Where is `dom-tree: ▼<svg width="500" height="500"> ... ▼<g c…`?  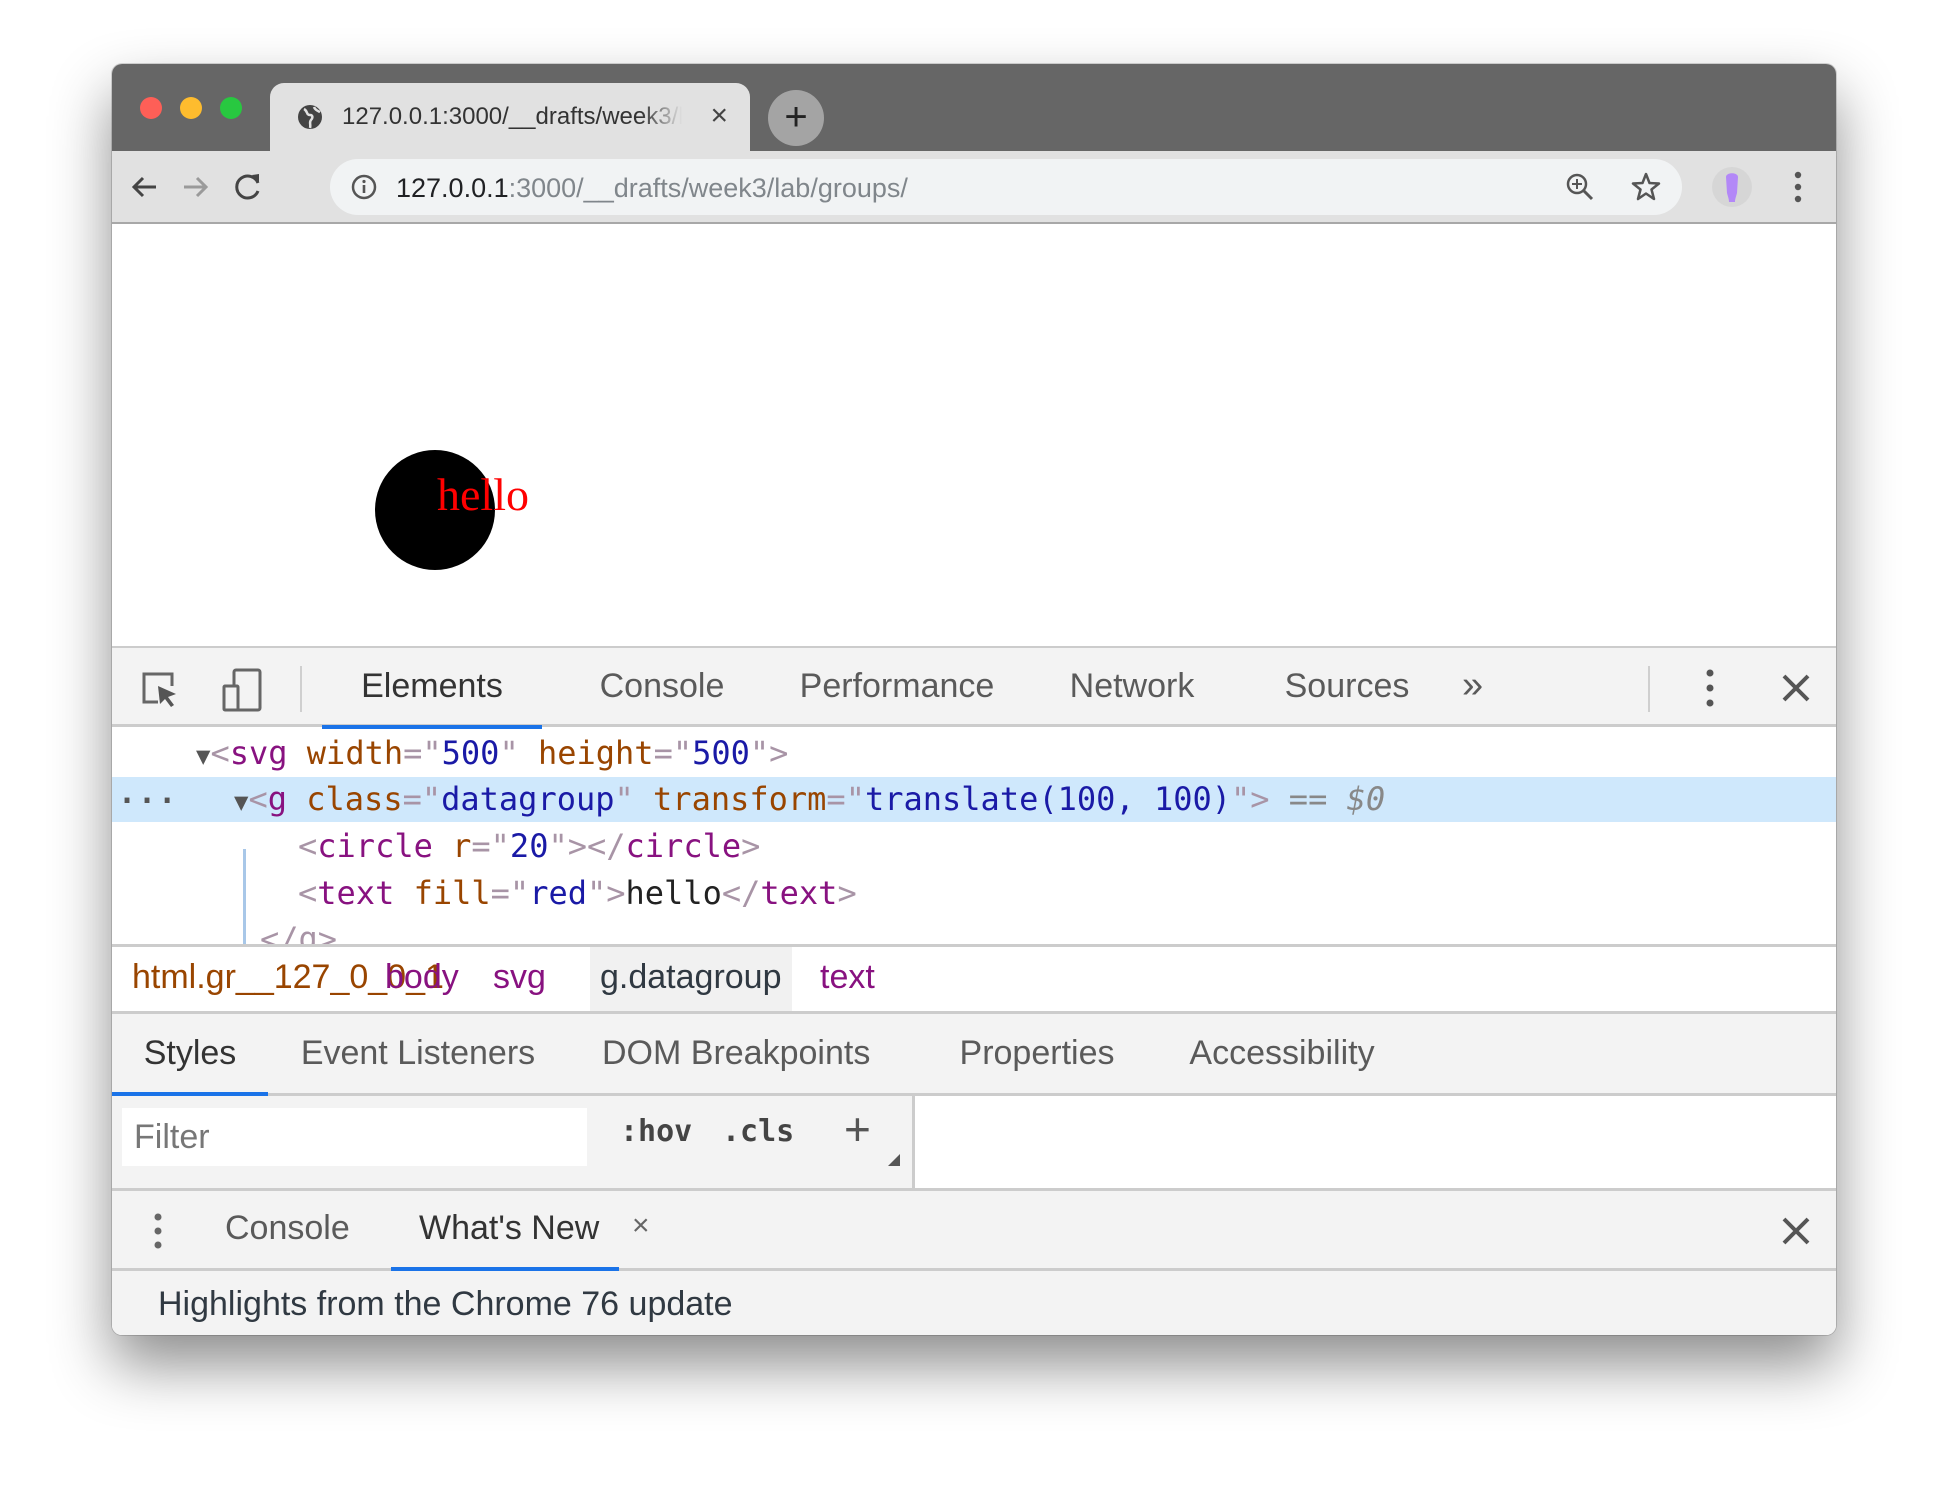
dom-tree: ▼<svg width="500" height="500"> ... ▼<g c… is located at coordinates (974, 835).